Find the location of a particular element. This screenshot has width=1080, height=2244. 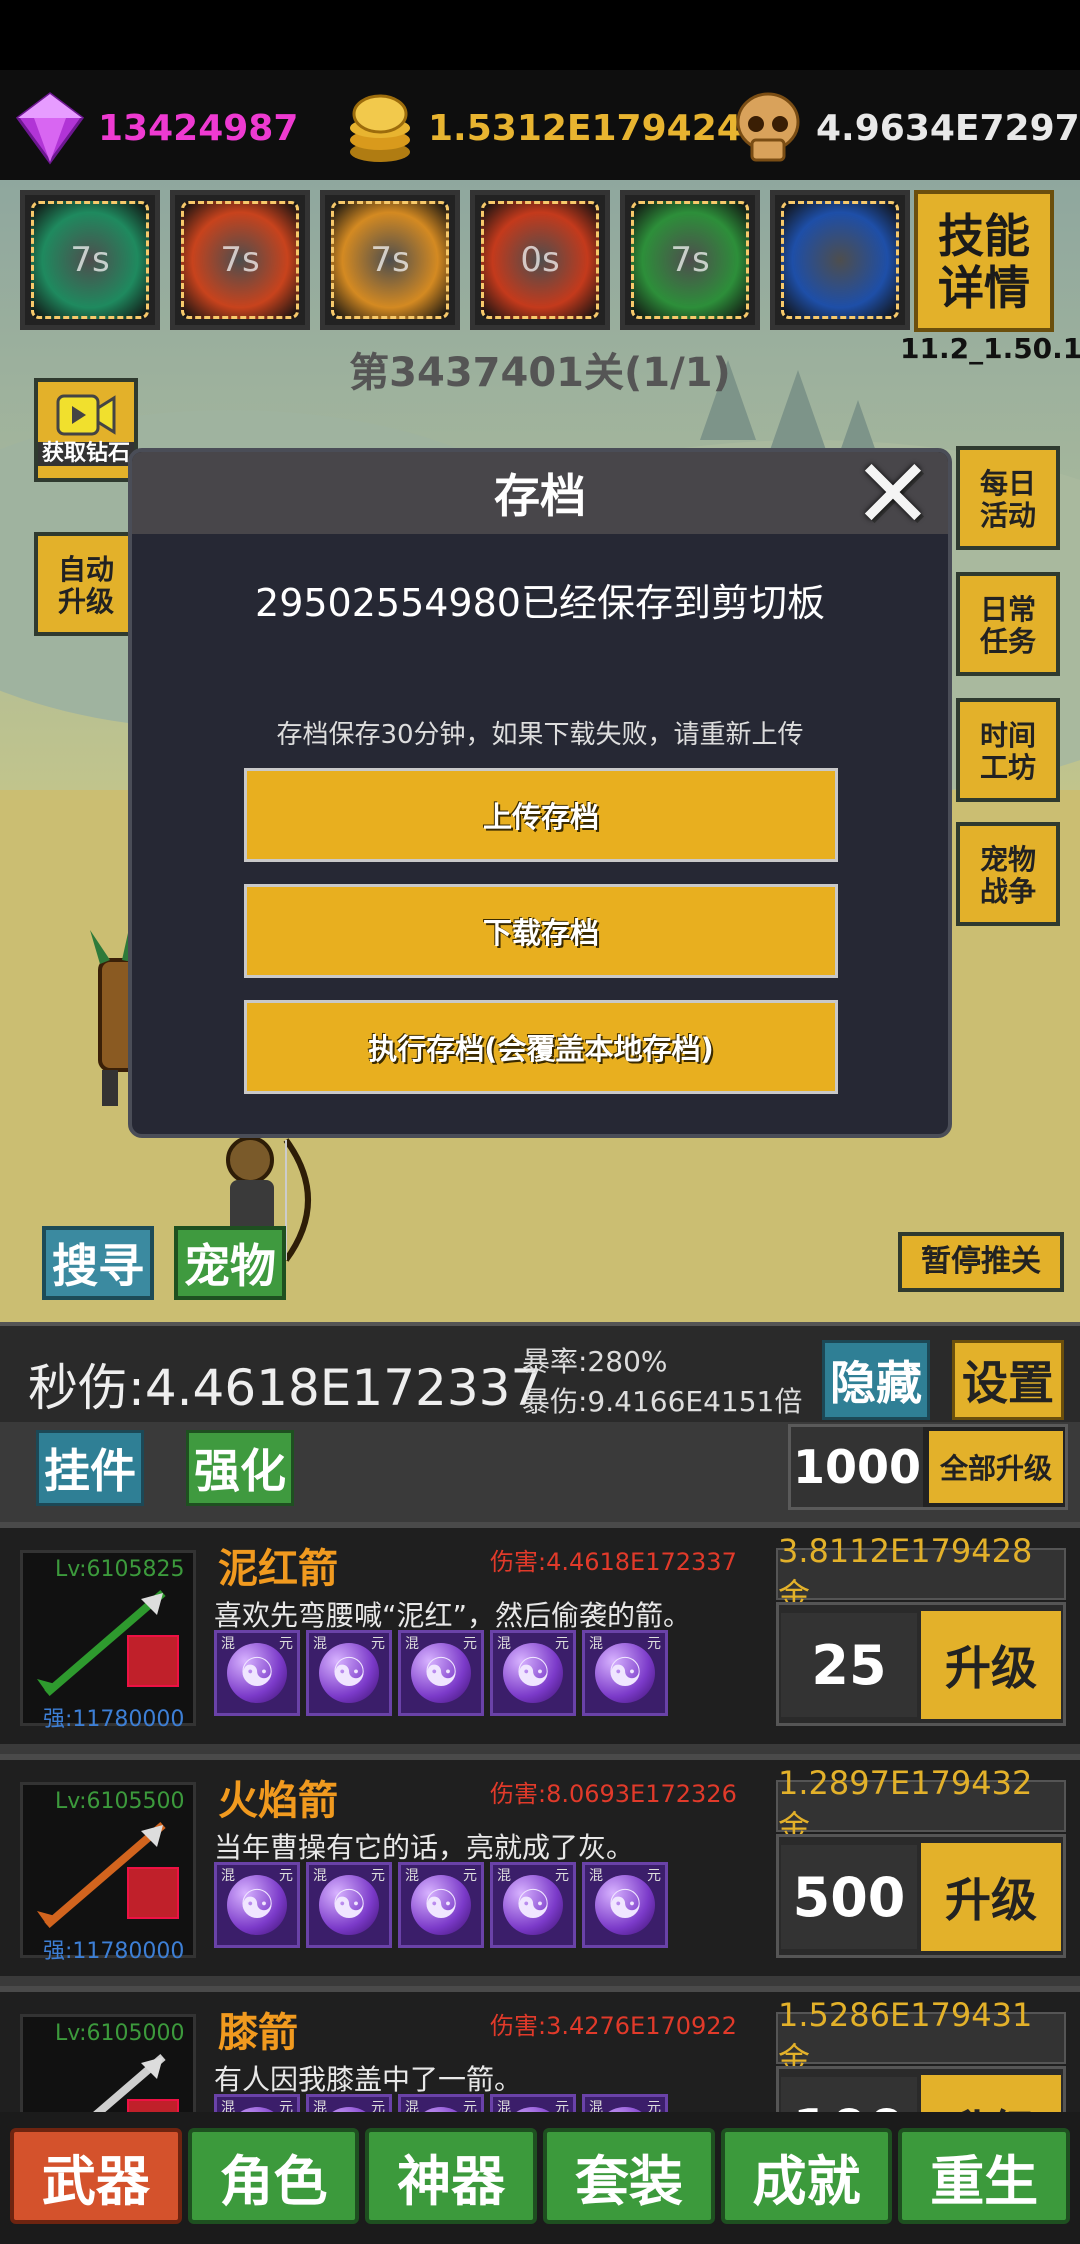

skill-slot is located at coordinates (840, 260).